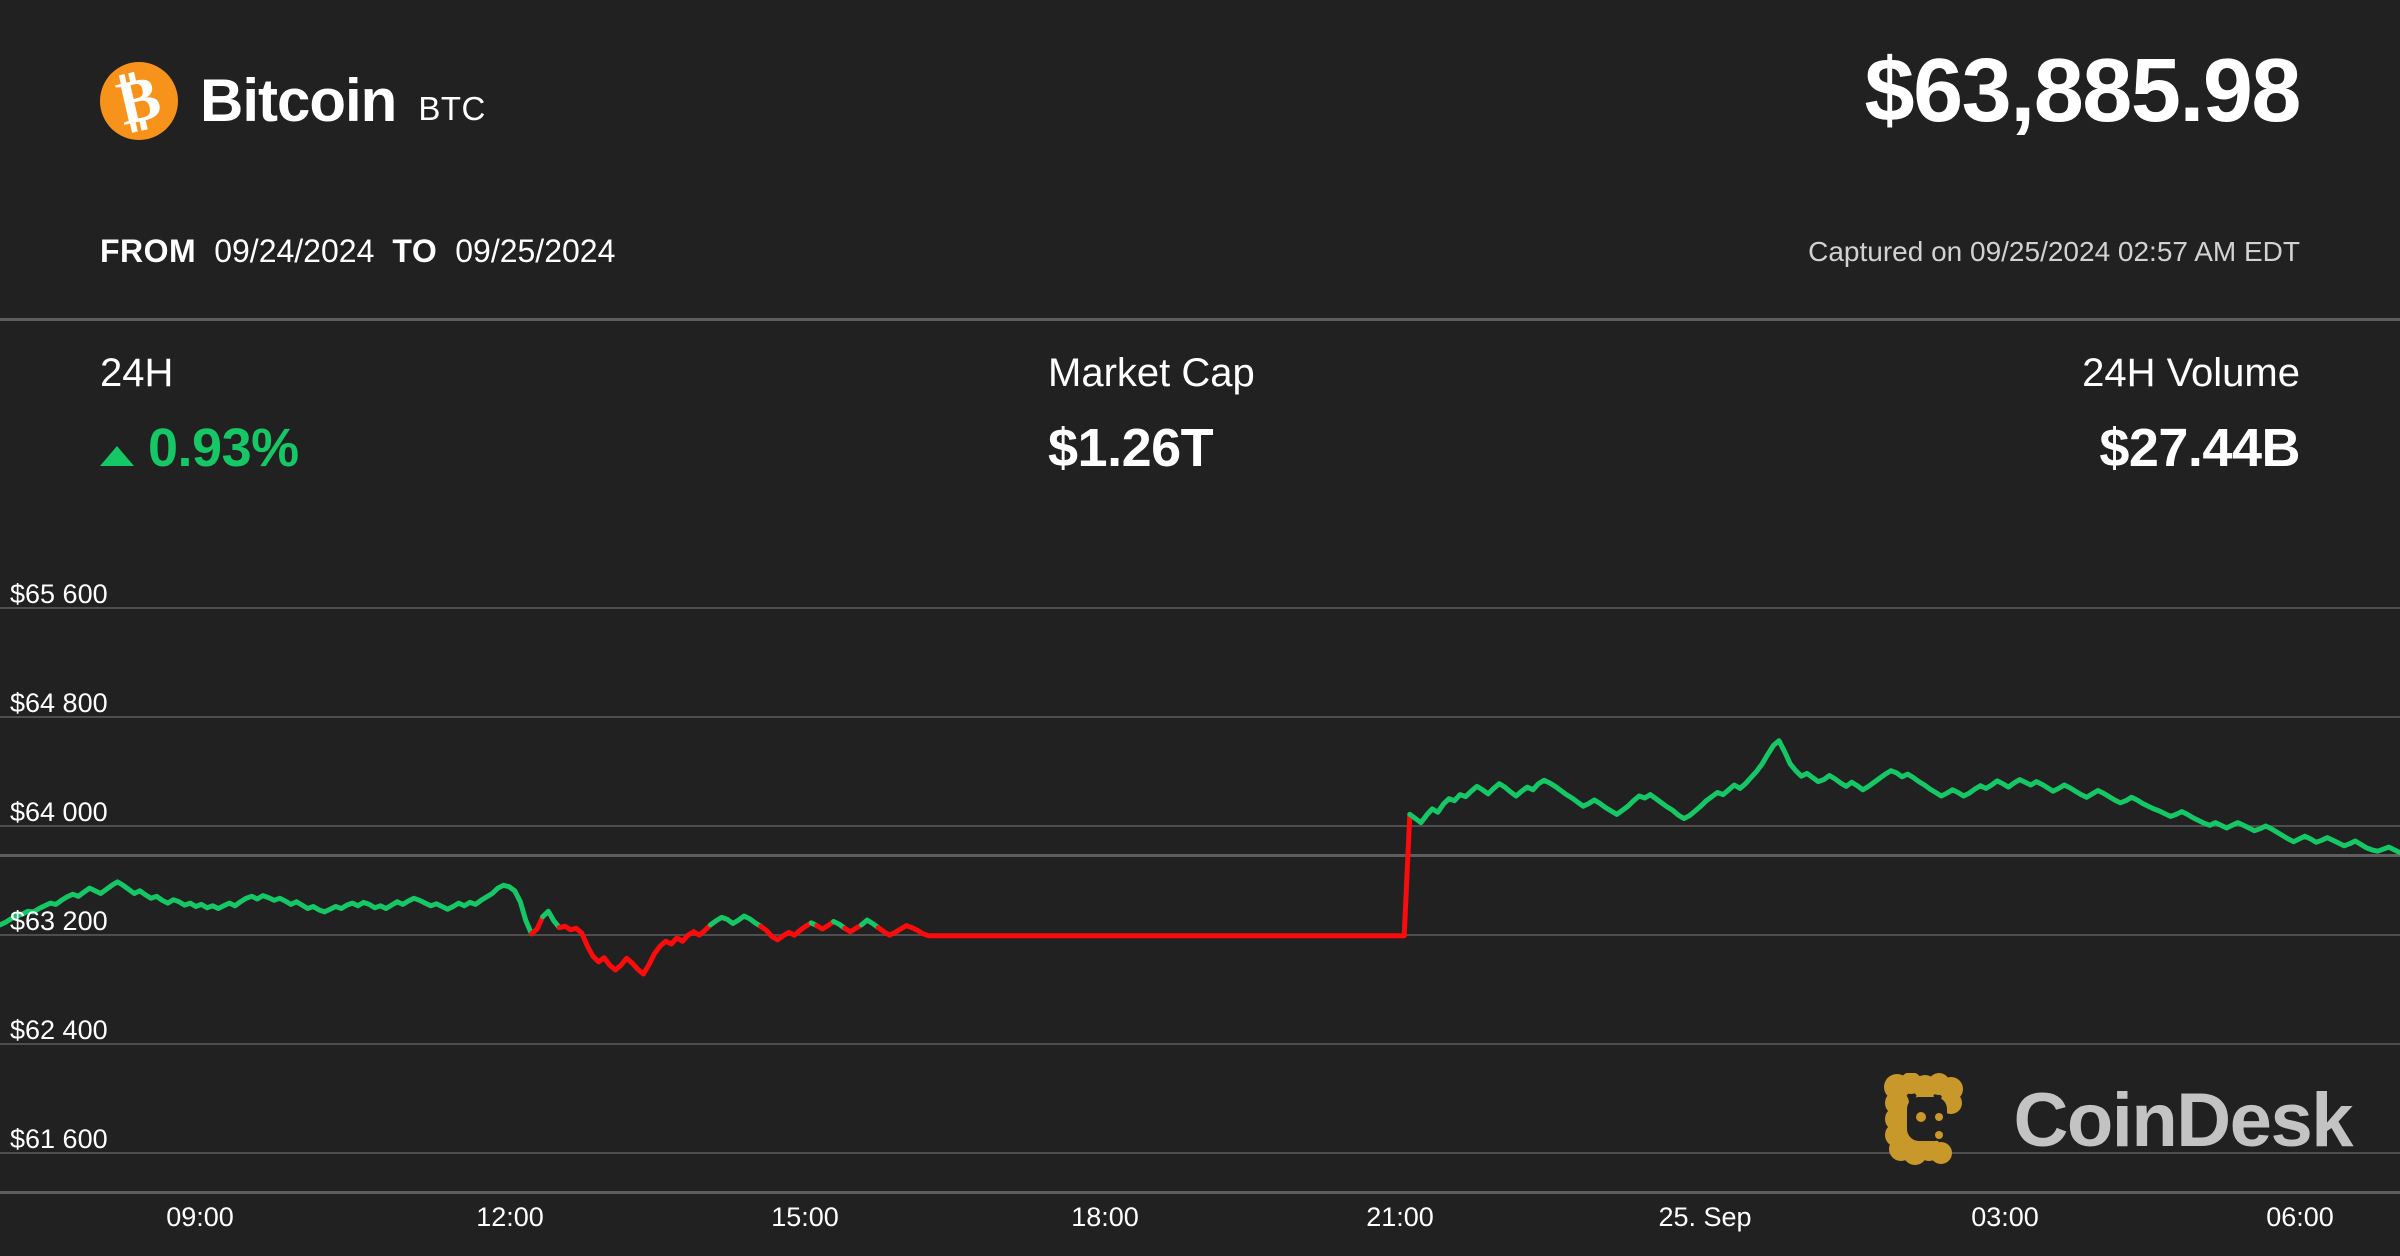  Describe the element at coordinates (1151, 414) in the screenshot. I see `stat-market-cap: Market Cap $1.26T` at that location.